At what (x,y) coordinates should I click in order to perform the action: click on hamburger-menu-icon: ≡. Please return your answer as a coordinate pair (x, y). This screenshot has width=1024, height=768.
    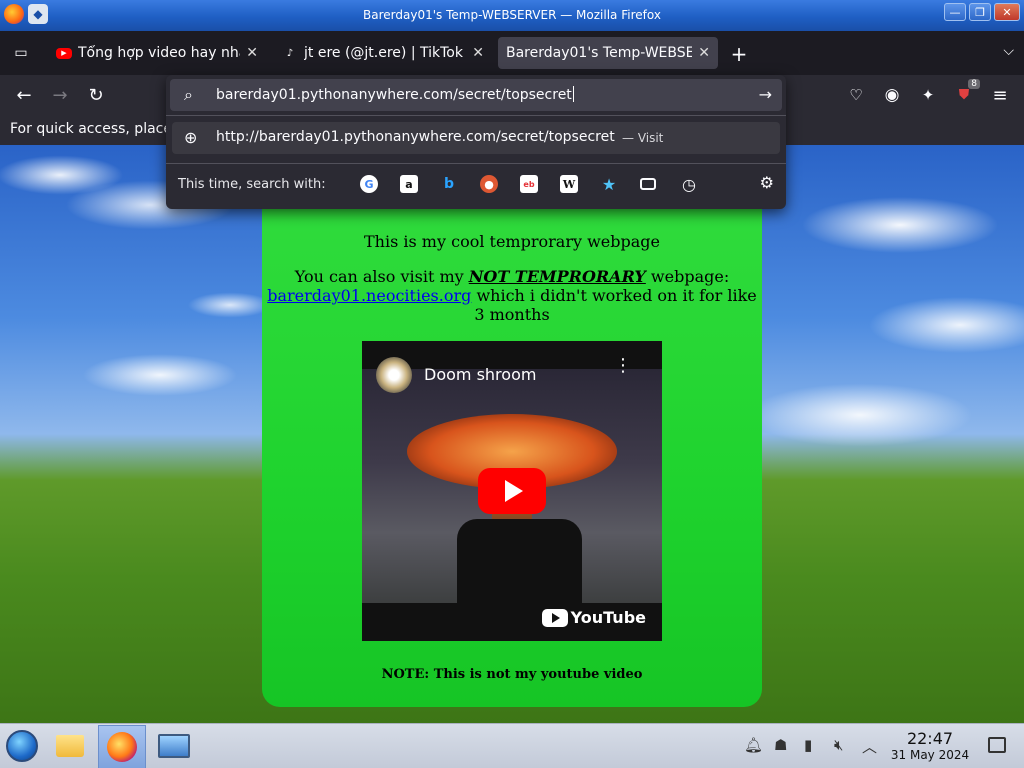
    Looking at the image, I should click on (1000, 95).